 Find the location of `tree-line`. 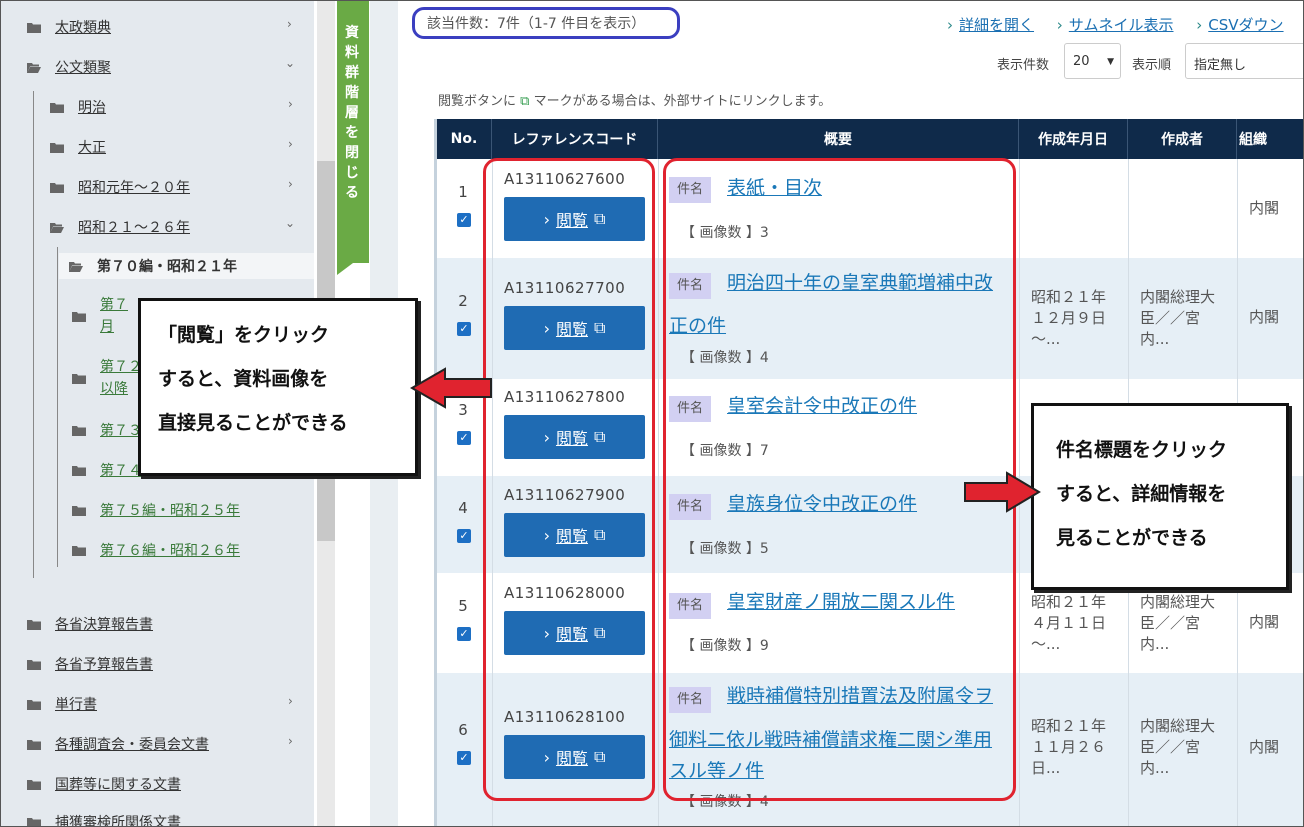

tree-line is located at coordinates (57, 407).